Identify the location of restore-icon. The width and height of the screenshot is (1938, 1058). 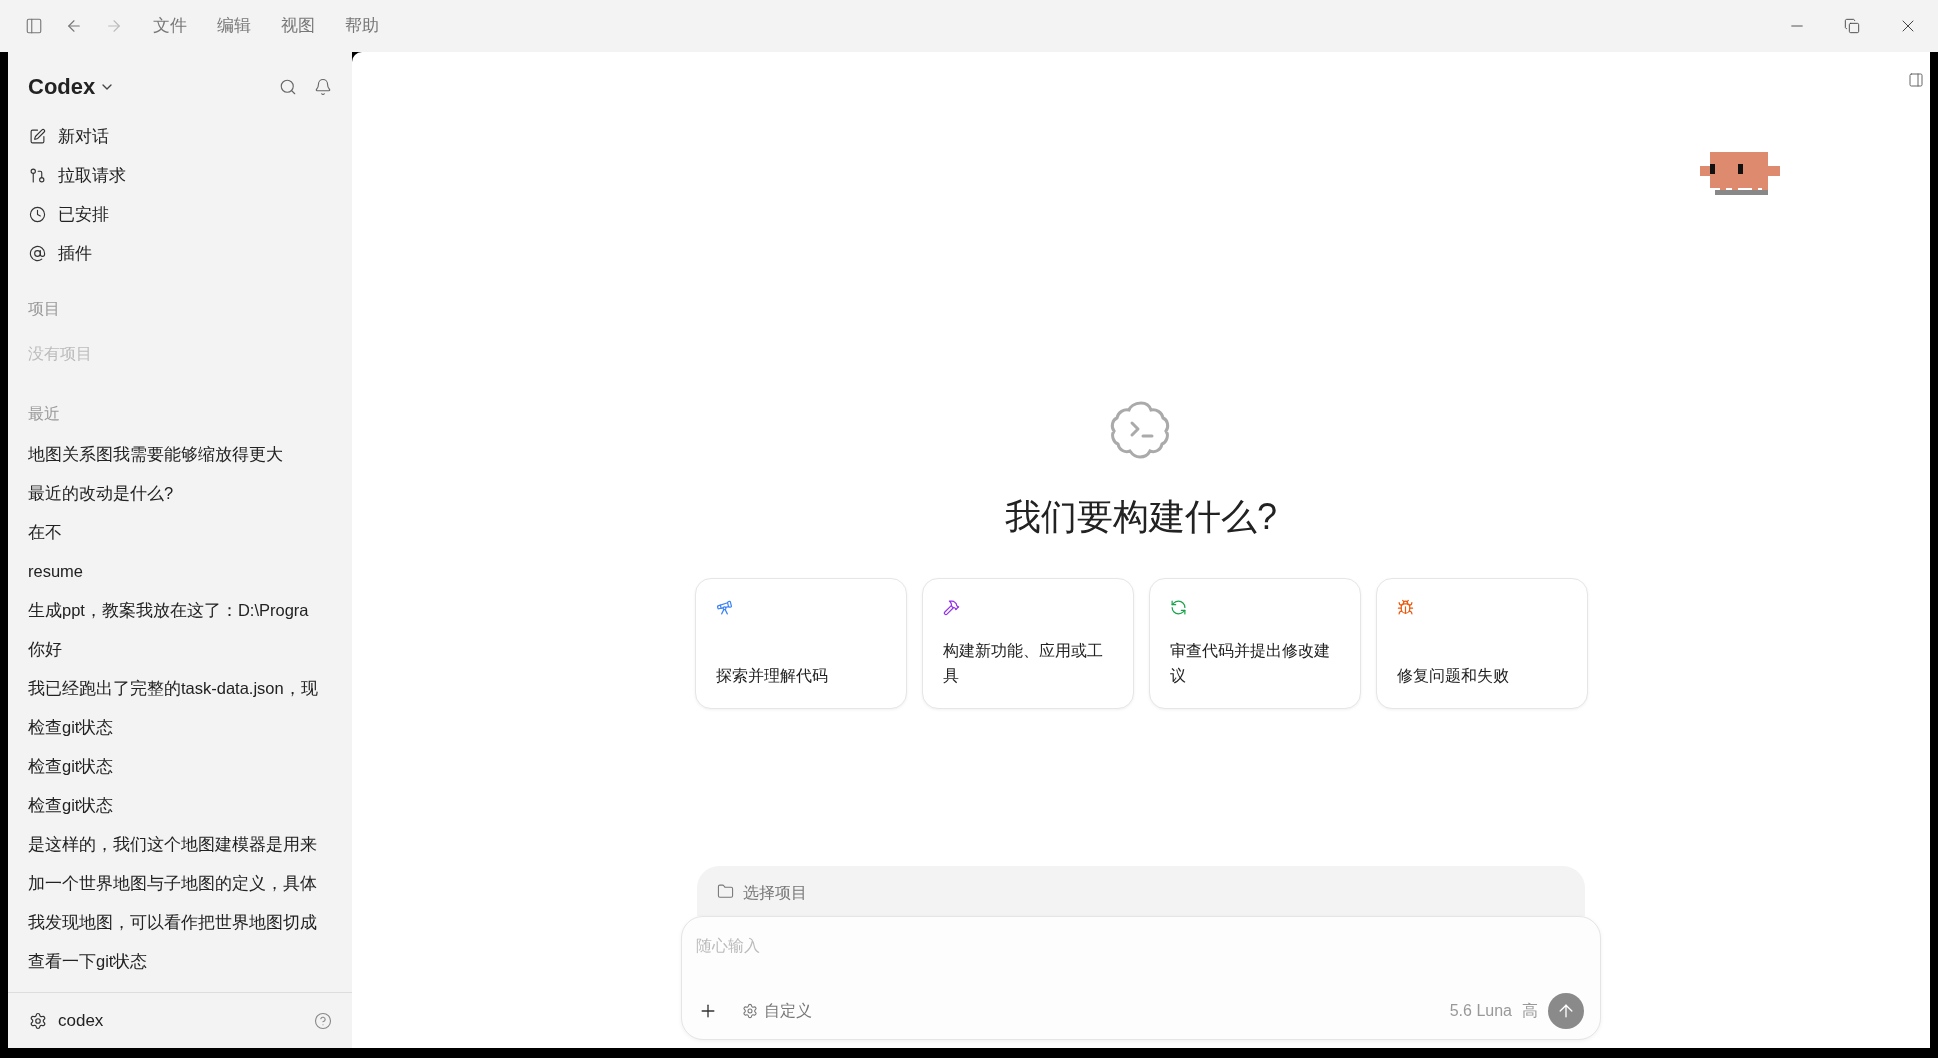
(1852, 26).